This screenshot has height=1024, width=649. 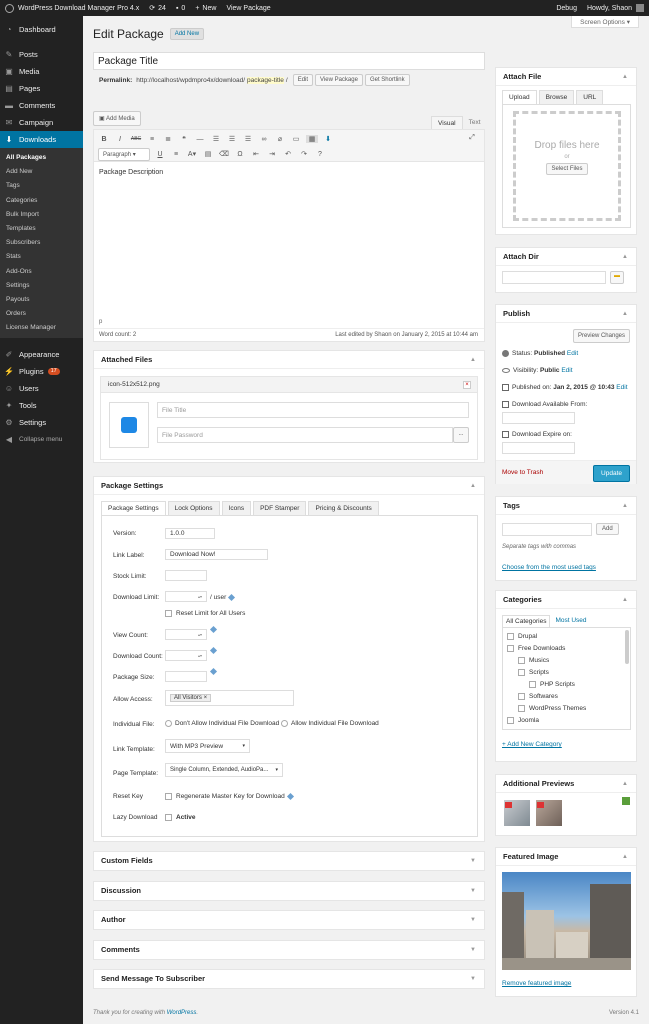 I want to click on tab-icons: Icons, so click(x=236, y=508).